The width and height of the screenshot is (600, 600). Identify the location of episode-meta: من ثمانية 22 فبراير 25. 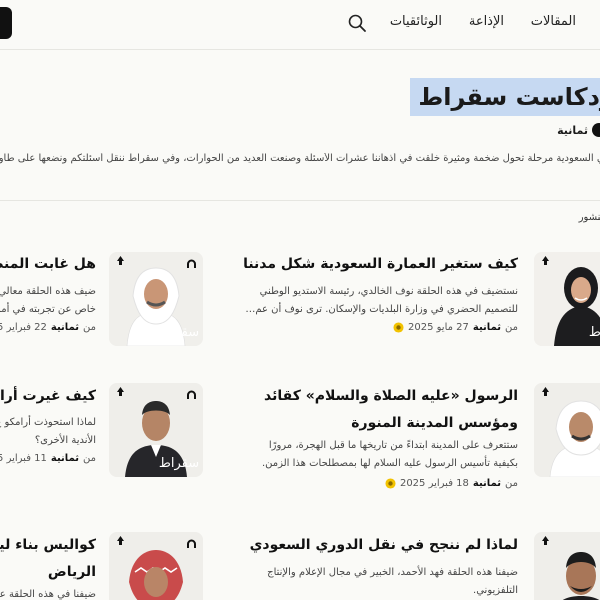
(48, 327).